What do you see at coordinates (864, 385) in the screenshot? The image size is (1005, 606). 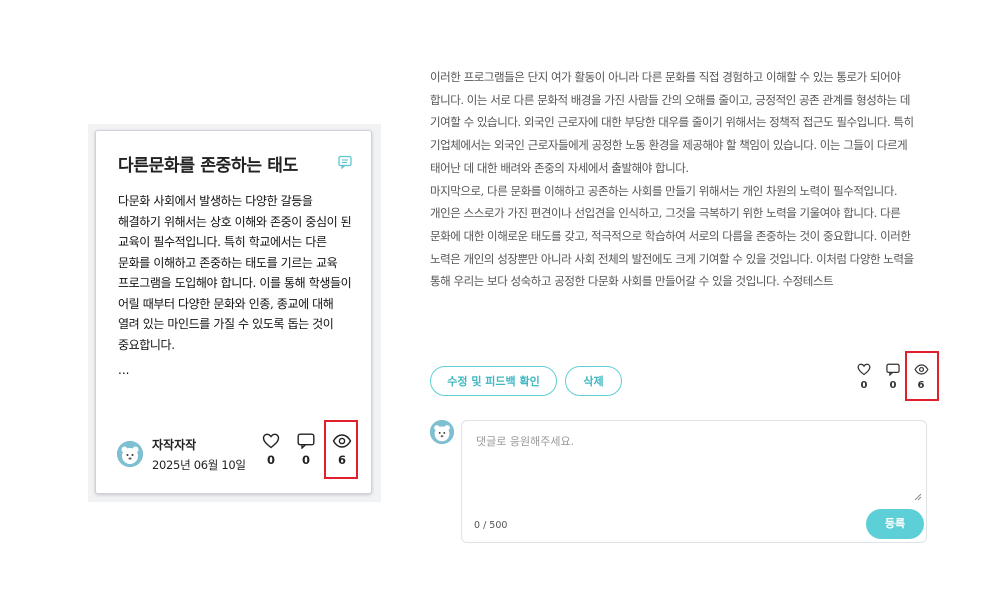 I see `like-count: 0` at bounding box center [864, 385].